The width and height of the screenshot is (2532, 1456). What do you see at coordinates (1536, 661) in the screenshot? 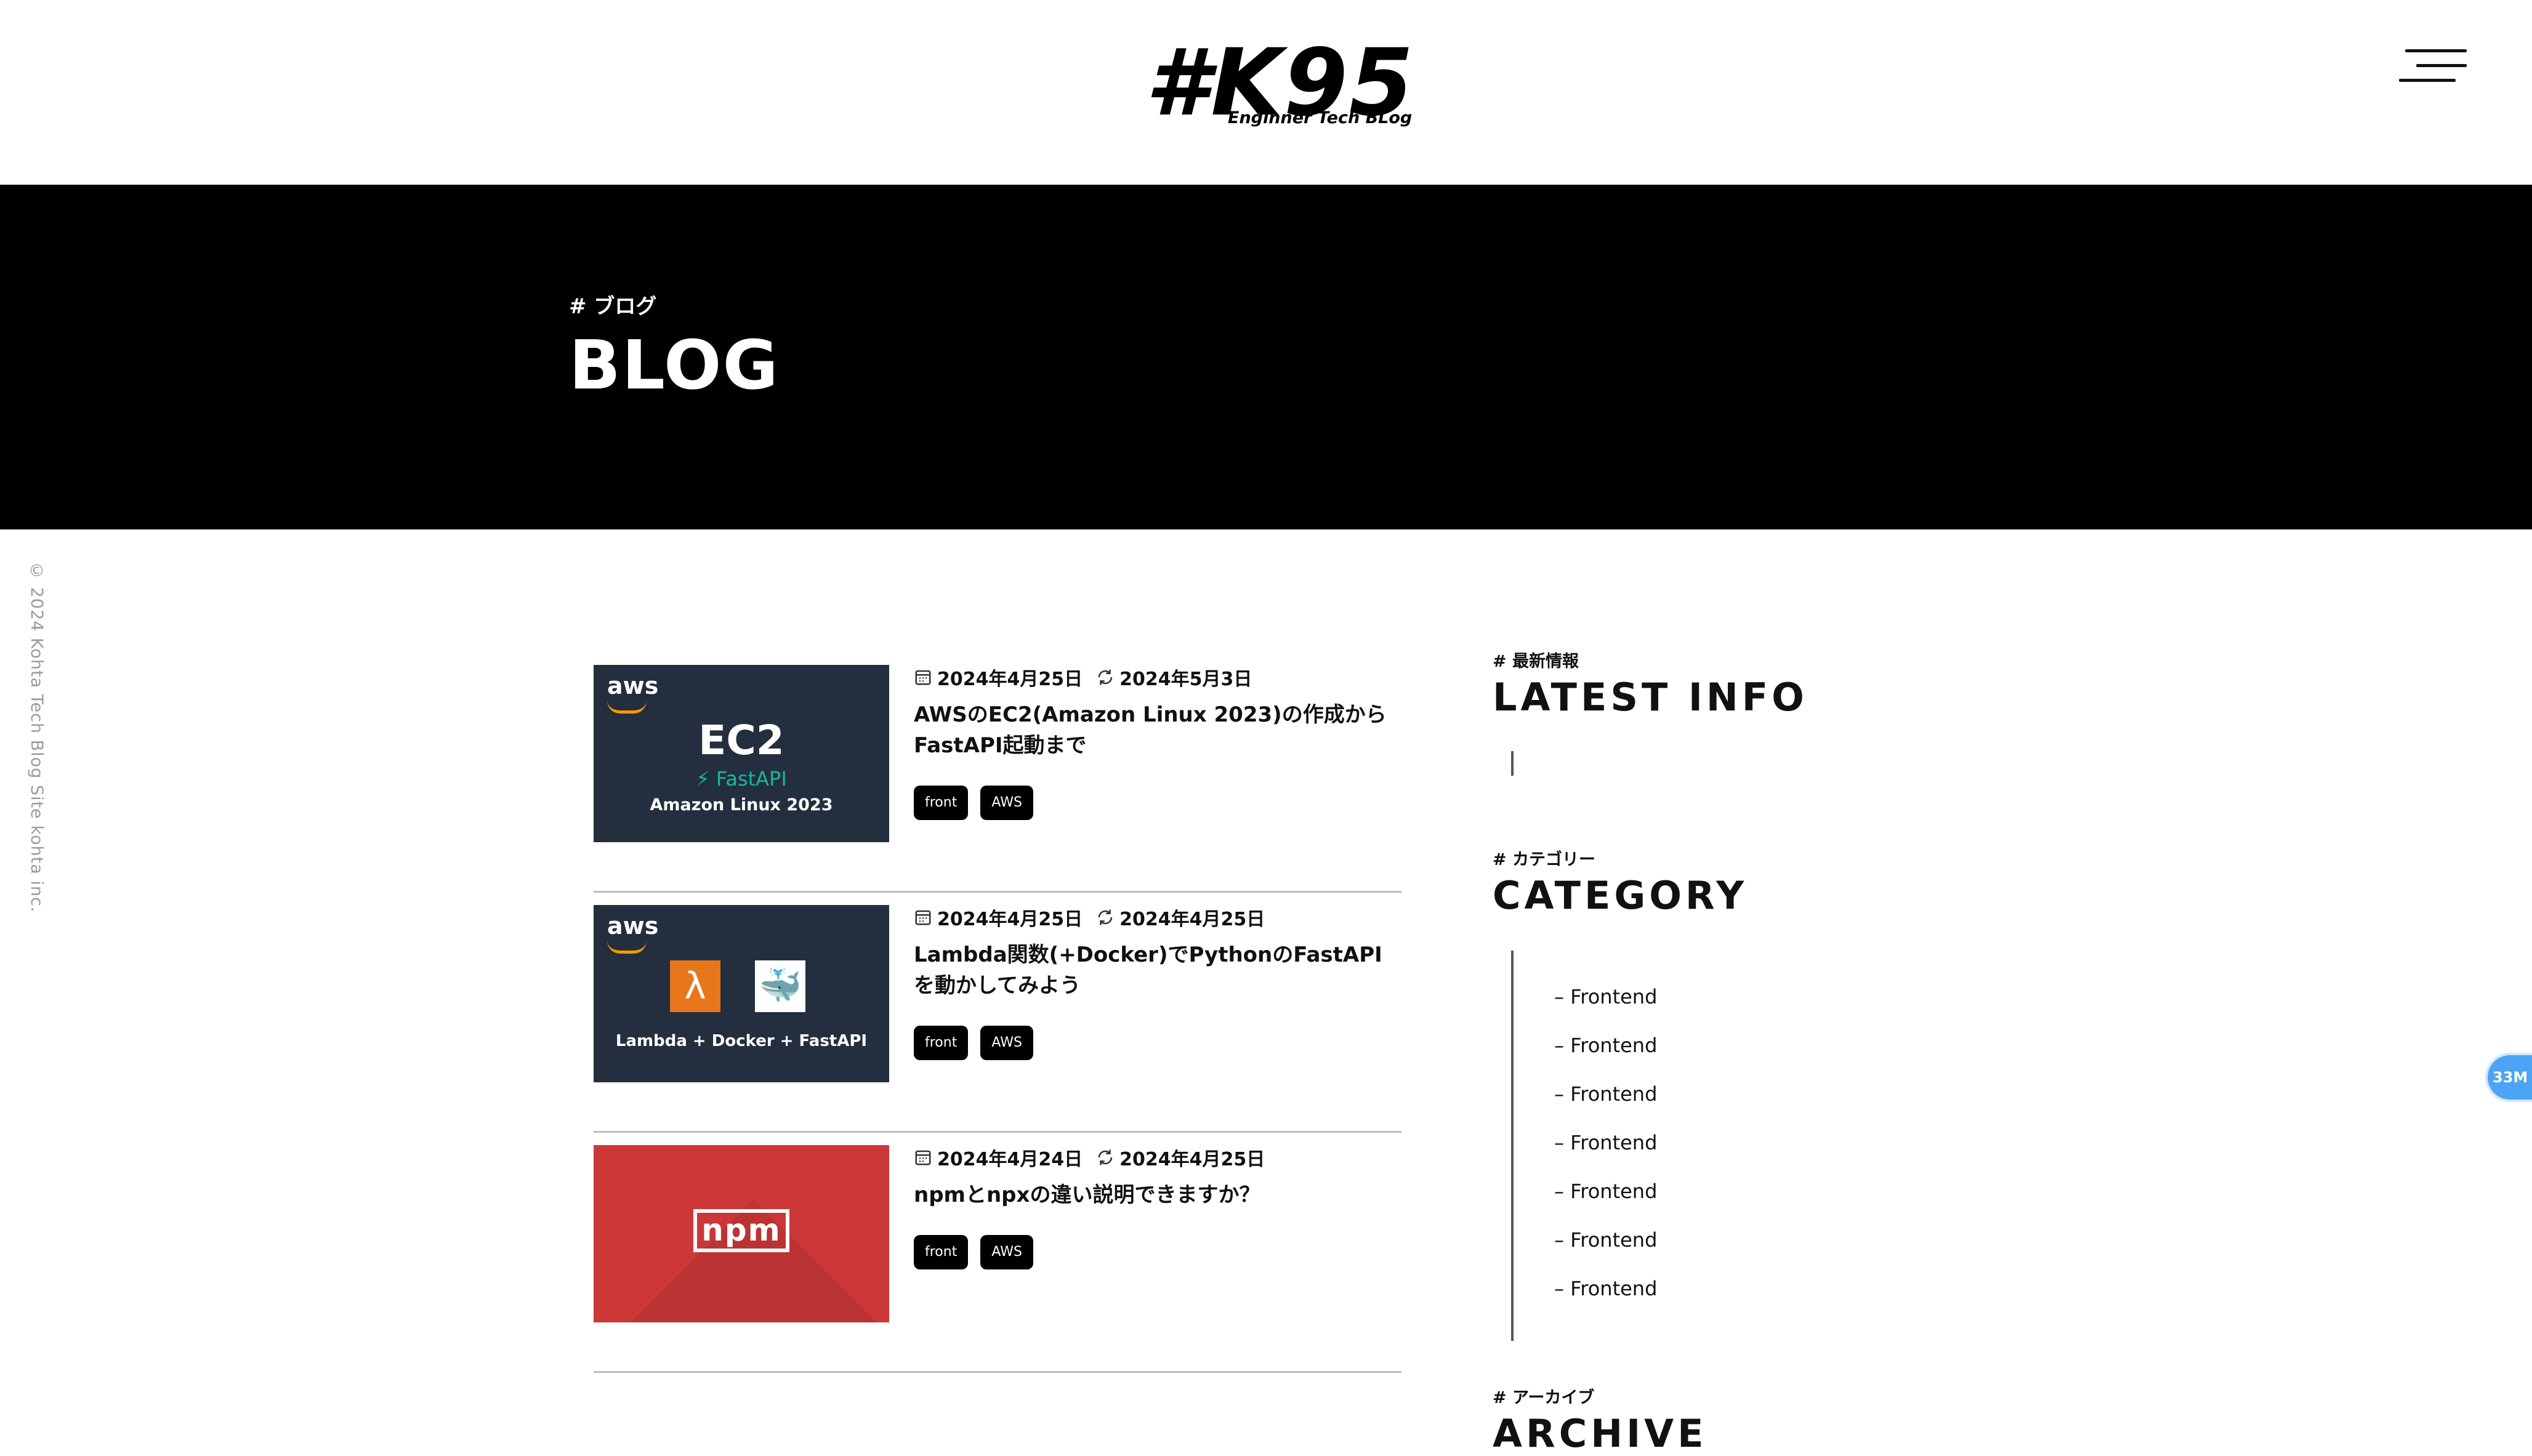
I see `latest-info-kicker: # 最新情報` at bounding box center [1536, 661].